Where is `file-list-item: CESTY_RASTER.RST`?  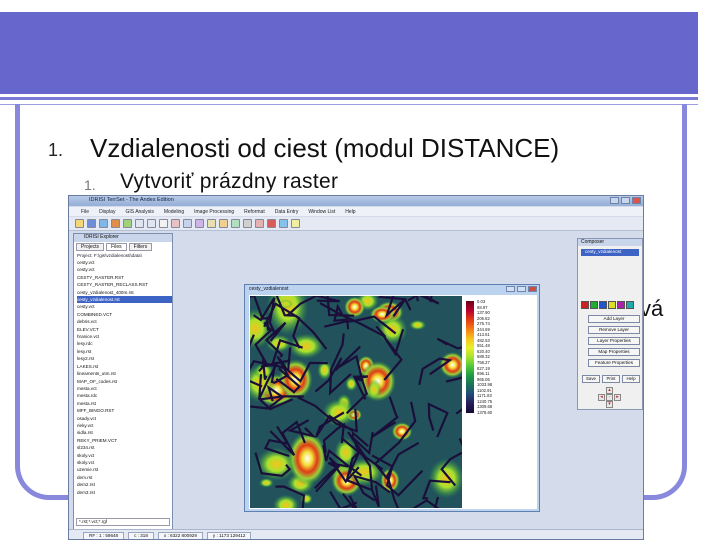 file-list-item: CESTY_RASTER.RST is located at coordinates (124, 277).